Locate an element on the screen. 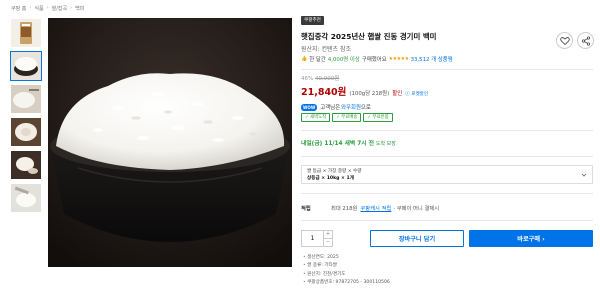 This screenshot has width=600, height=289. wow-member-link: 와우회원 is located at coordinates (351, 107).